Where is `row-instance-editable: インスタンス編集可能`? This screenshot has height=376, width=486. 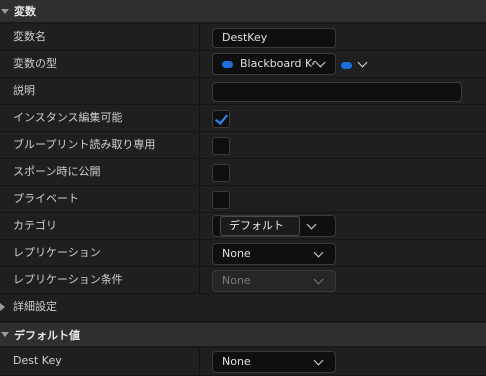 row-instance-editable: インスタンス編集可能 is located at coordinates (243, 118).